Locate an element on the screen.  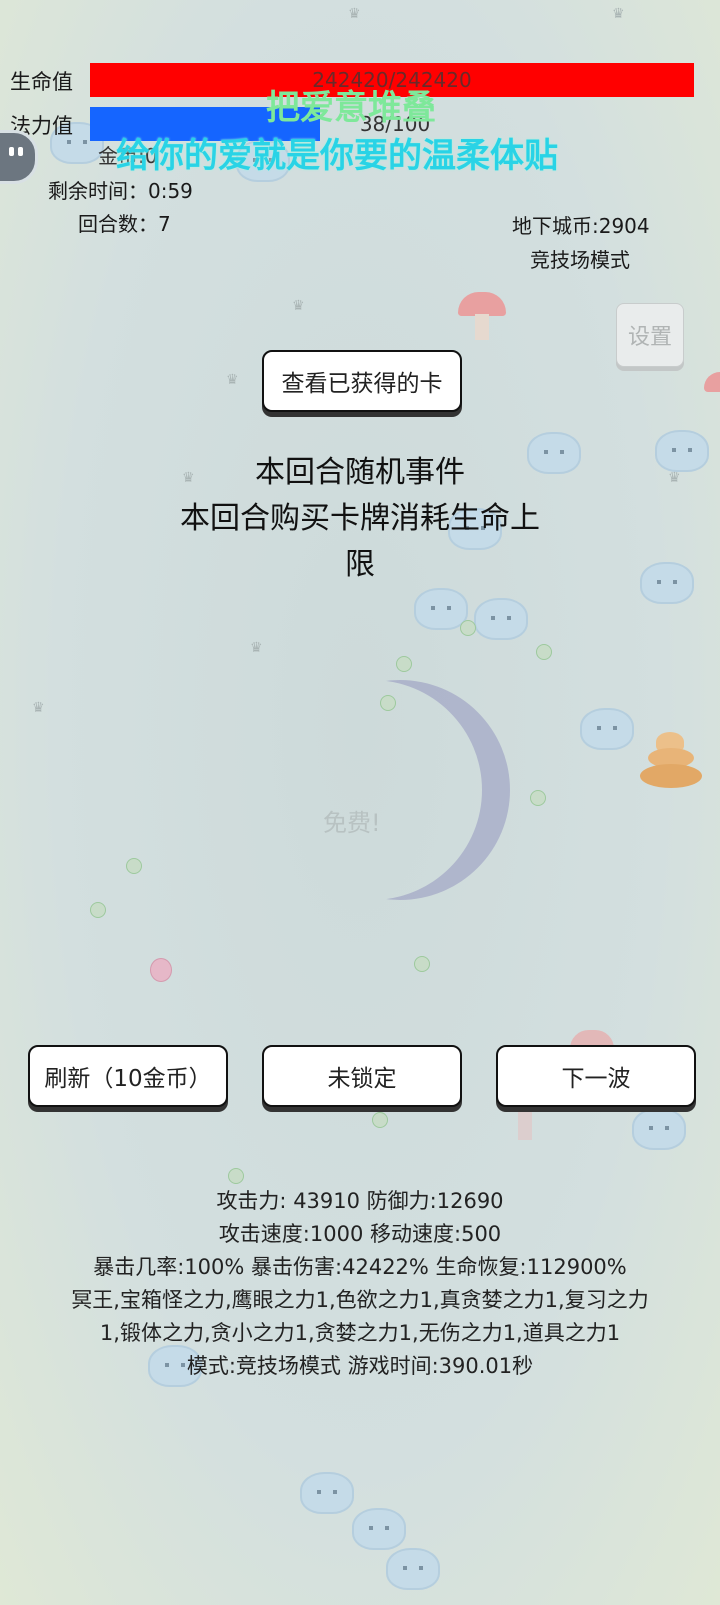
hp-label: 生命值 is located at coordinates (41, 82).